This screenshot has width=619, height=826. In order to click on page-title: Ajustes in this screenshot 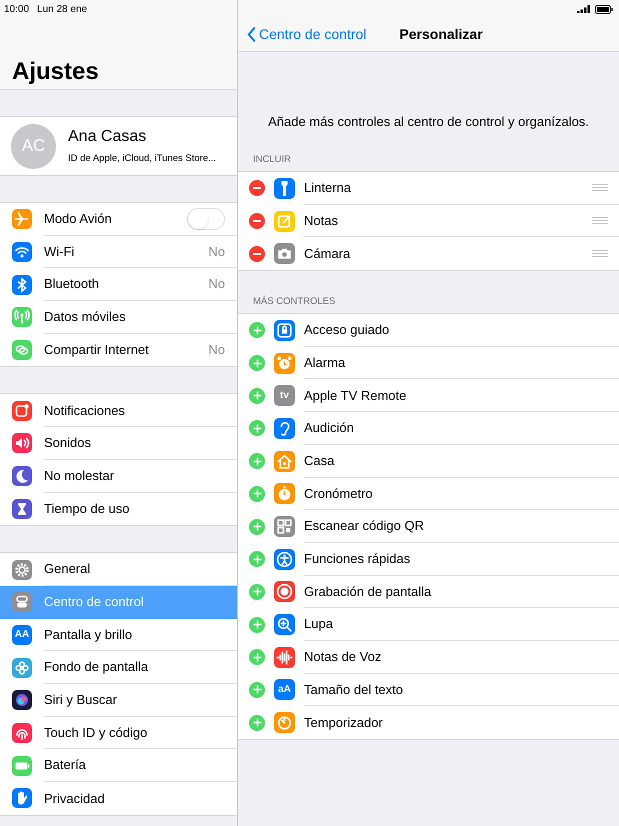, I will do `click(55, 72)`.